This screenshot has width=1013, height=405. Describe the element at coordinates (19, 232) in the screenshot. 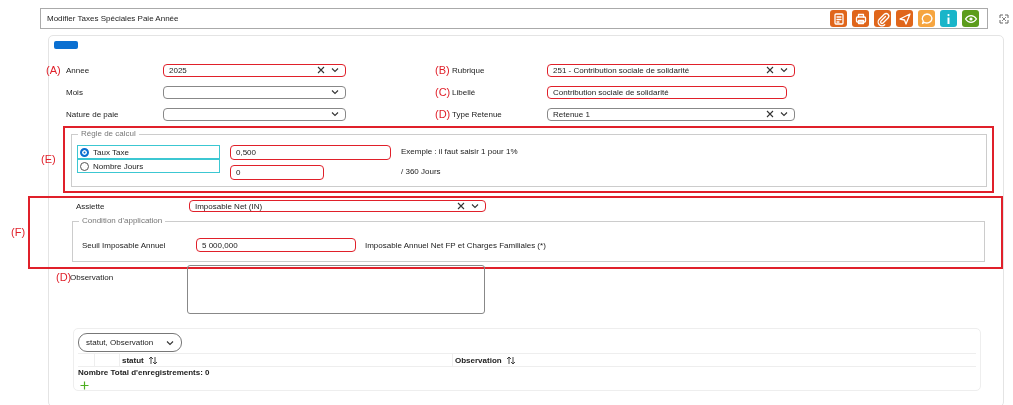

I see `annotation-label: (F)` at that location.